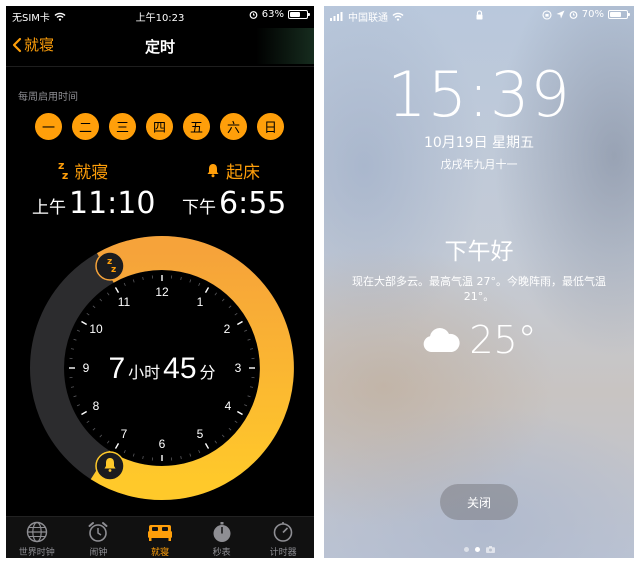 This screenshot has width=640, height=564. I want to click on bedtime-label-text: 就寝, so click(91, 173).